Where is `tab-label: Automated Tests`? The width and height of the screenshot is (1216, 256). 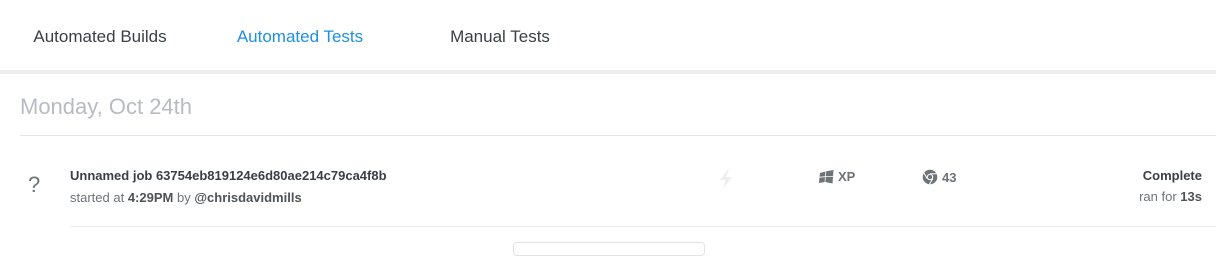 tab-label: Automated Tests is located at coordinates (300, 36).